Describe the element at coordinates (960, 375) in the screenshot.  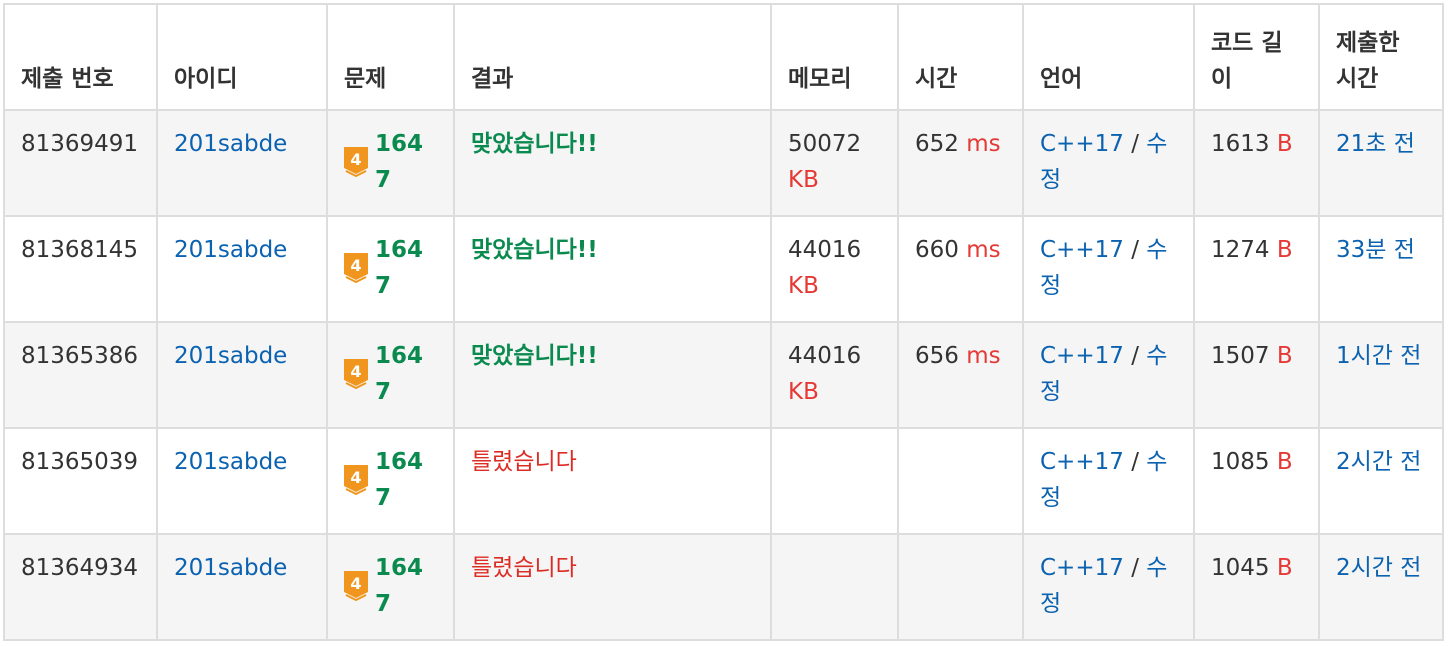
I see `time-cell: 656 ms` at that location.